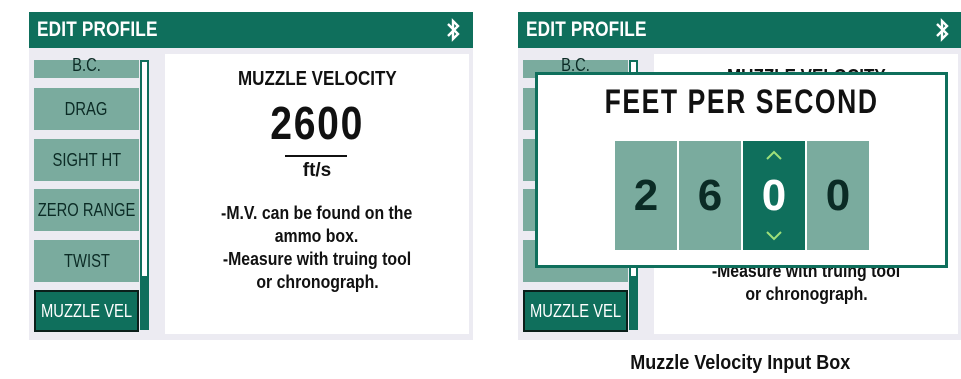 Image resolution: width=961 pixels, height=379 pixels. I want to click on menu-item-label: SIGHT HT, so click(86, 159).